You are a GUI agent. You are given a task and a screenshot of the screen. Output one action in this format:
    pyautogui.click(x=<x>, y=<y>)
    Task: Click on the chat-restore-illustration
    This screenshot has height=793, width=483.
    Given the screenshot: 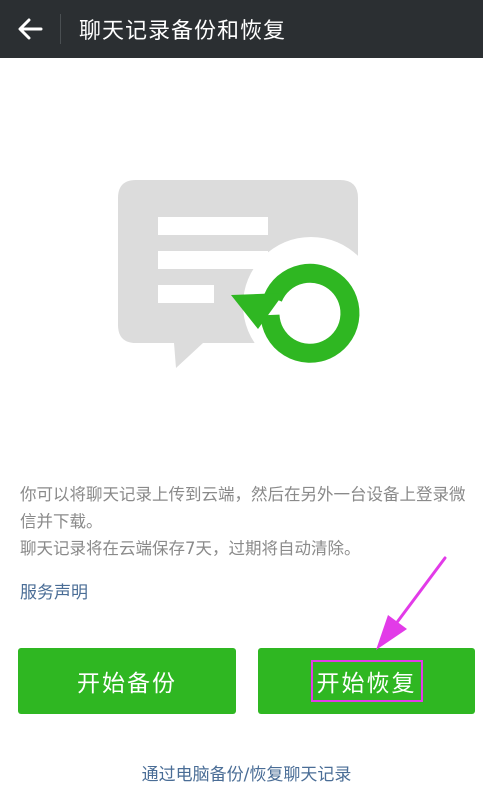 What is the action you would take?
    pyautogui.click(x=248, y=277)
    